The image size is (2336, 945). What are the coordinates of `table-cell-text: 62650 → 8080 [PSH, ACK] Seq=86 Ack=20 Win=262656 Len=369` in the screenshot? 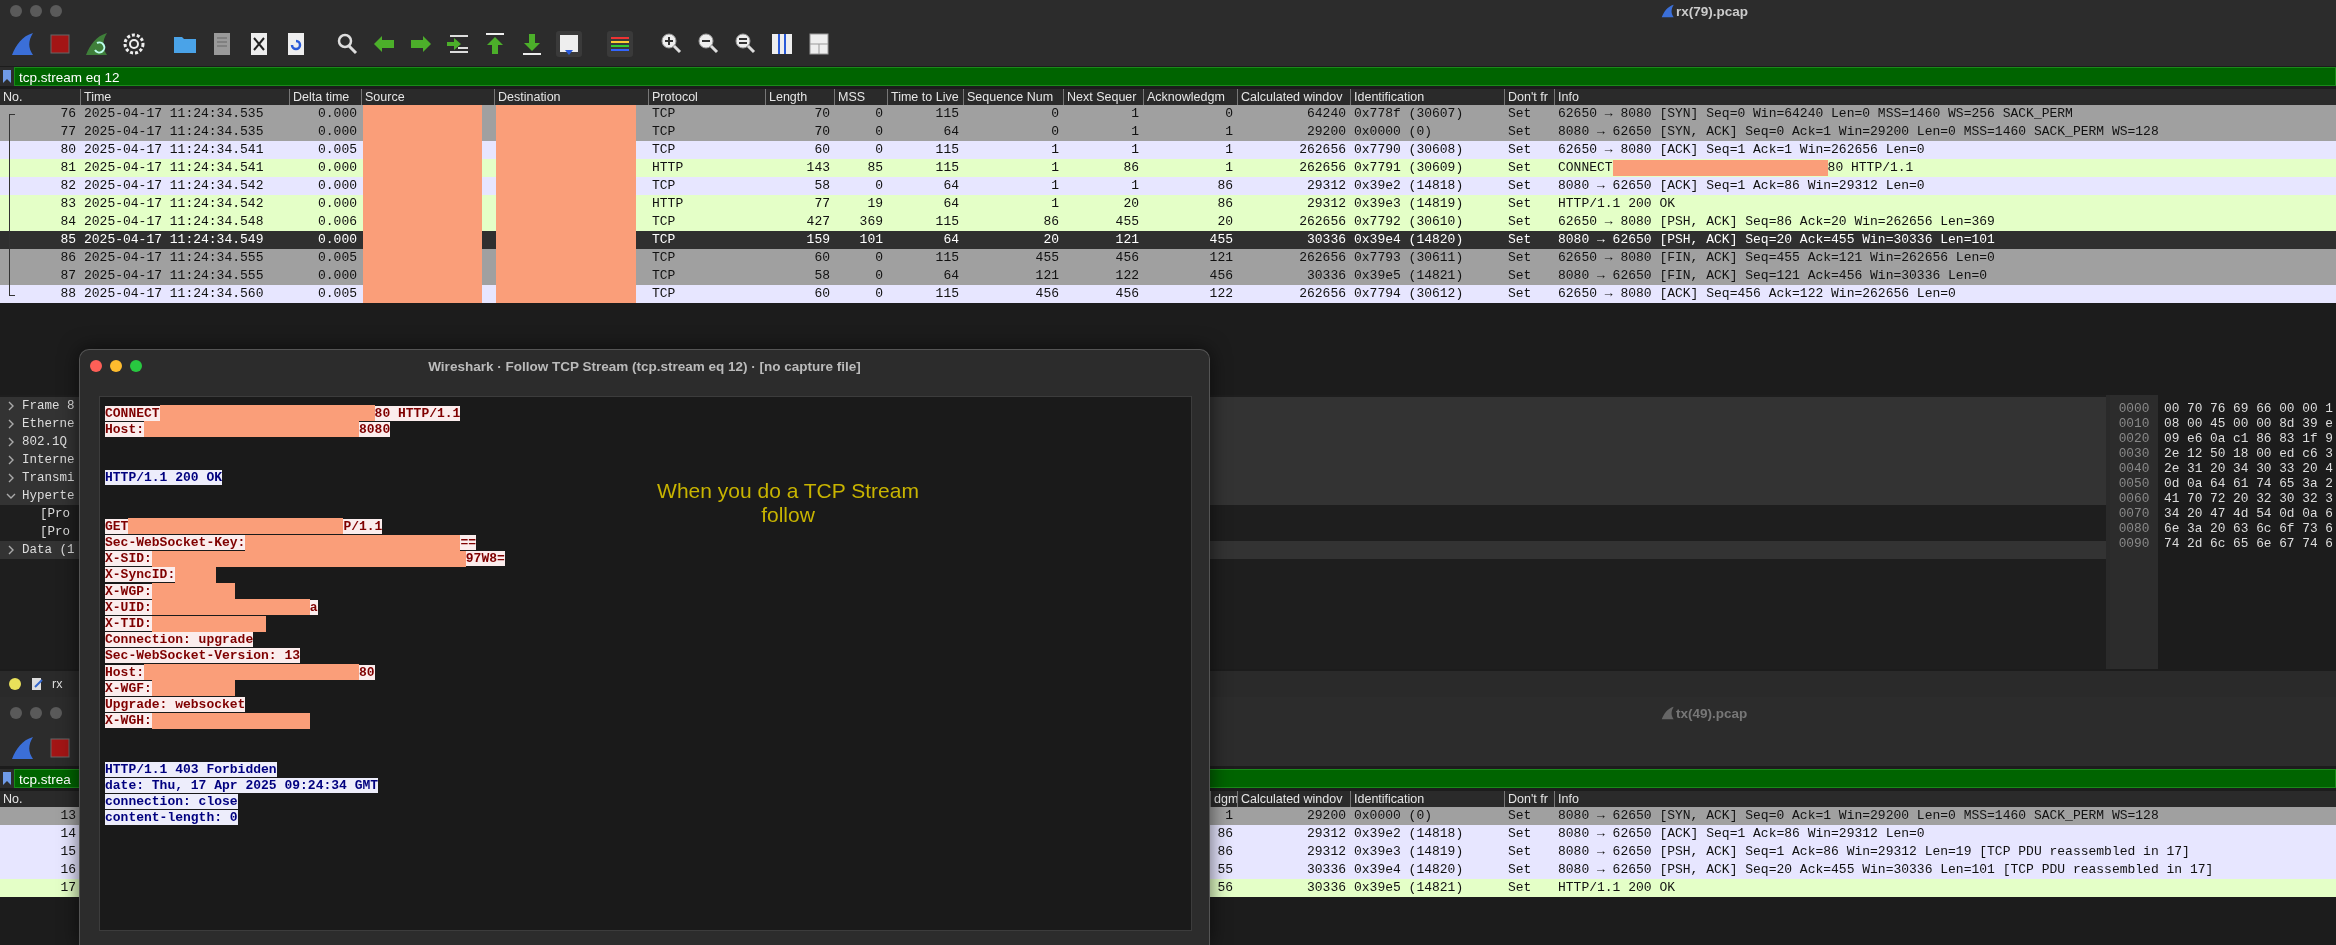 It's located at (1776, 222).